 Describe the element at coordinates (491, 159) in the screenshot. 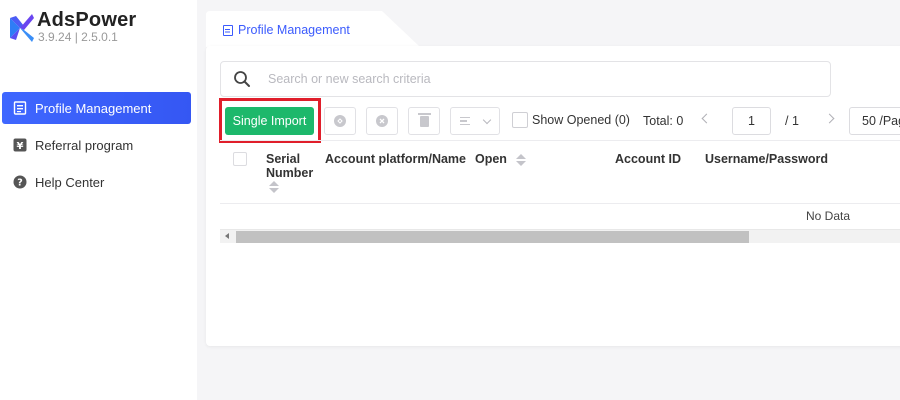

I see `column-open-label: Open` at that location.